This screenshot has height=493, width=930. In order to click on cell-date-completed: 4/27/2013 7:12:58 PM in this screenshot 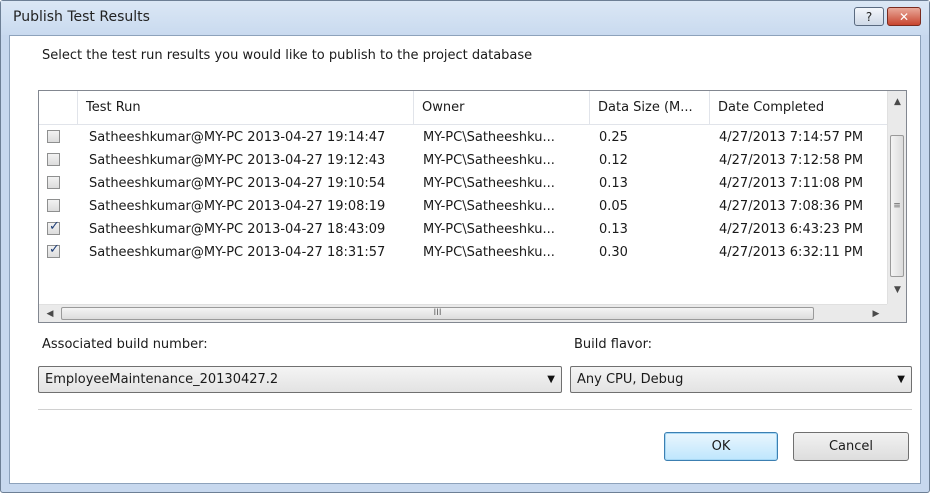, I will do `click(791, 160)`.